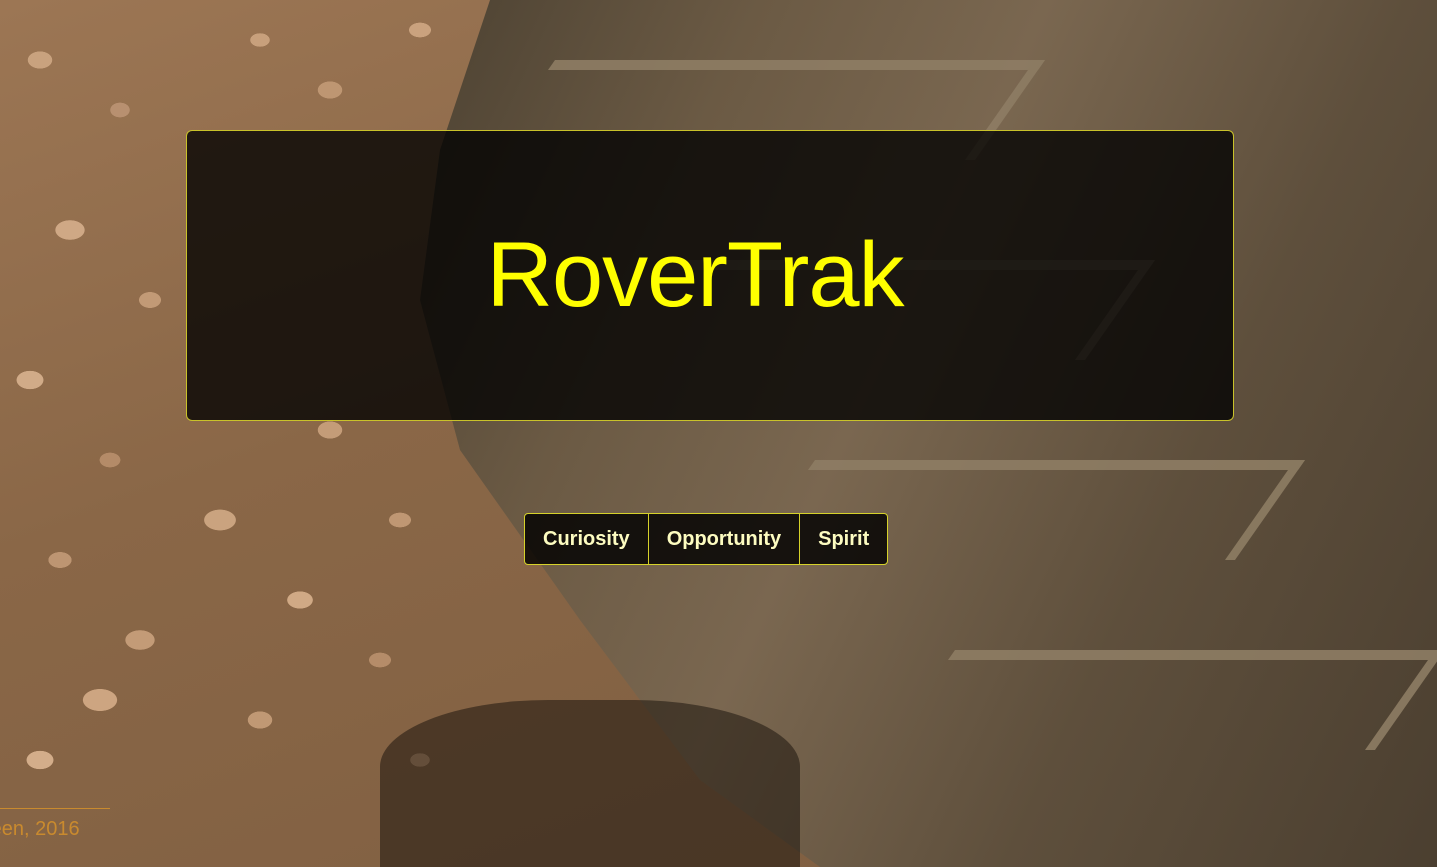 The height and width of the screenshot is (867, 1437). What do you see at coordinates (587, 539) in the screenshot?
I see `nav-button-curiosity: Curiosity` at bounding box center [587, 539].